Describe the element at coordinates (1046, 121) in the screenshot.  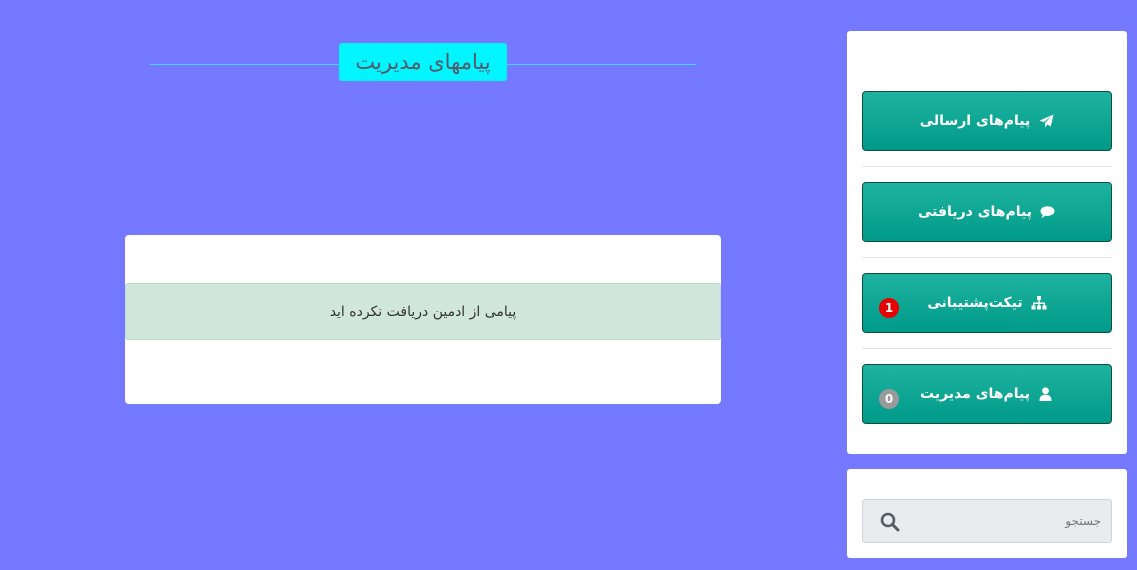
I see `paper-plane-icon` at that location.